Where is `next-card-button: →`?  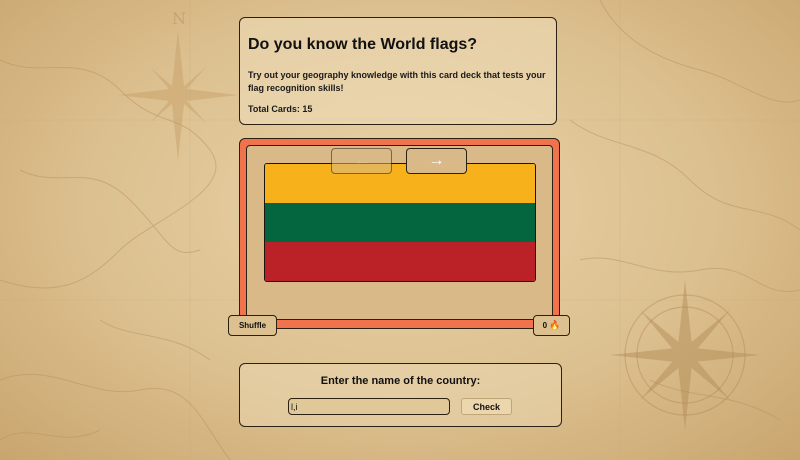 next-card-button: → is located at coordinates (436, 161).